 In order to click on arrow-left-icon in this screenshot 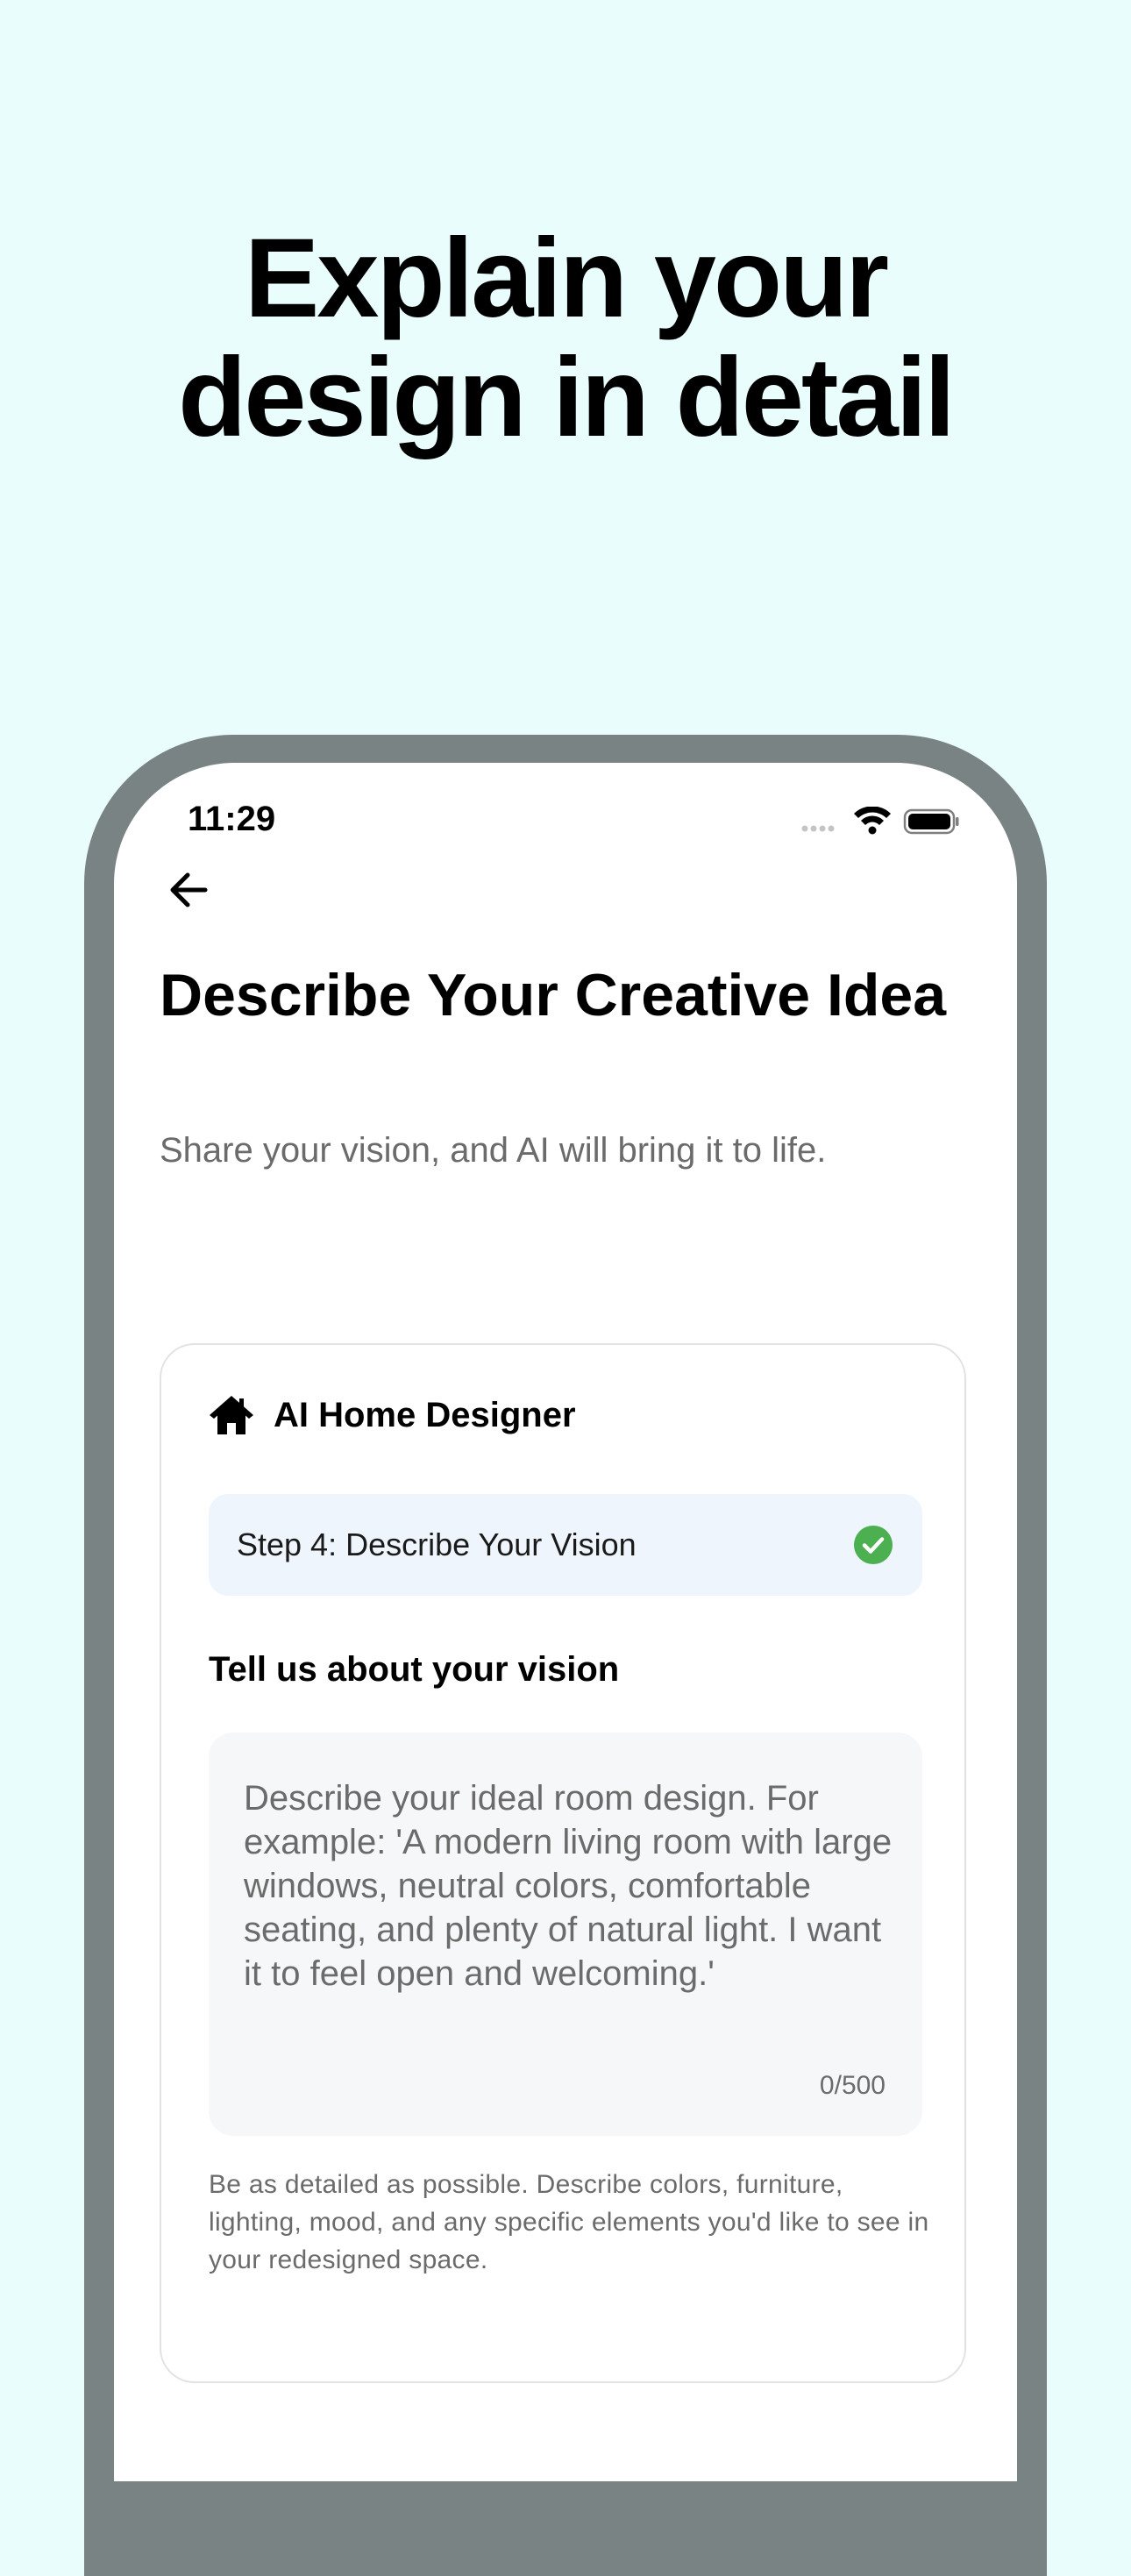, I will do `click(189, 889)`.